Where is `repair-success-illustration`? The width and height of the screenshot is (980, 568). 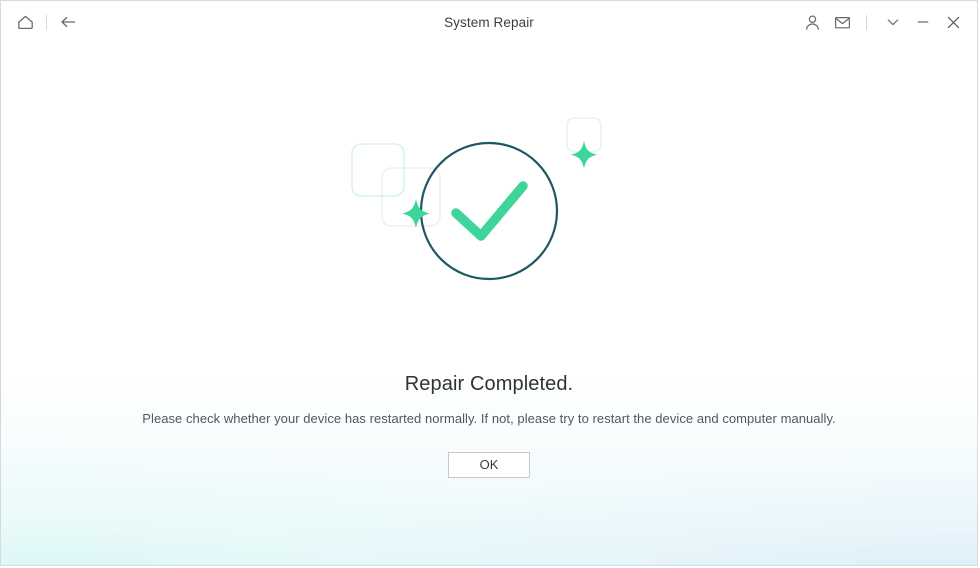 repair-success-illustration is located at coordinates (489, 211).